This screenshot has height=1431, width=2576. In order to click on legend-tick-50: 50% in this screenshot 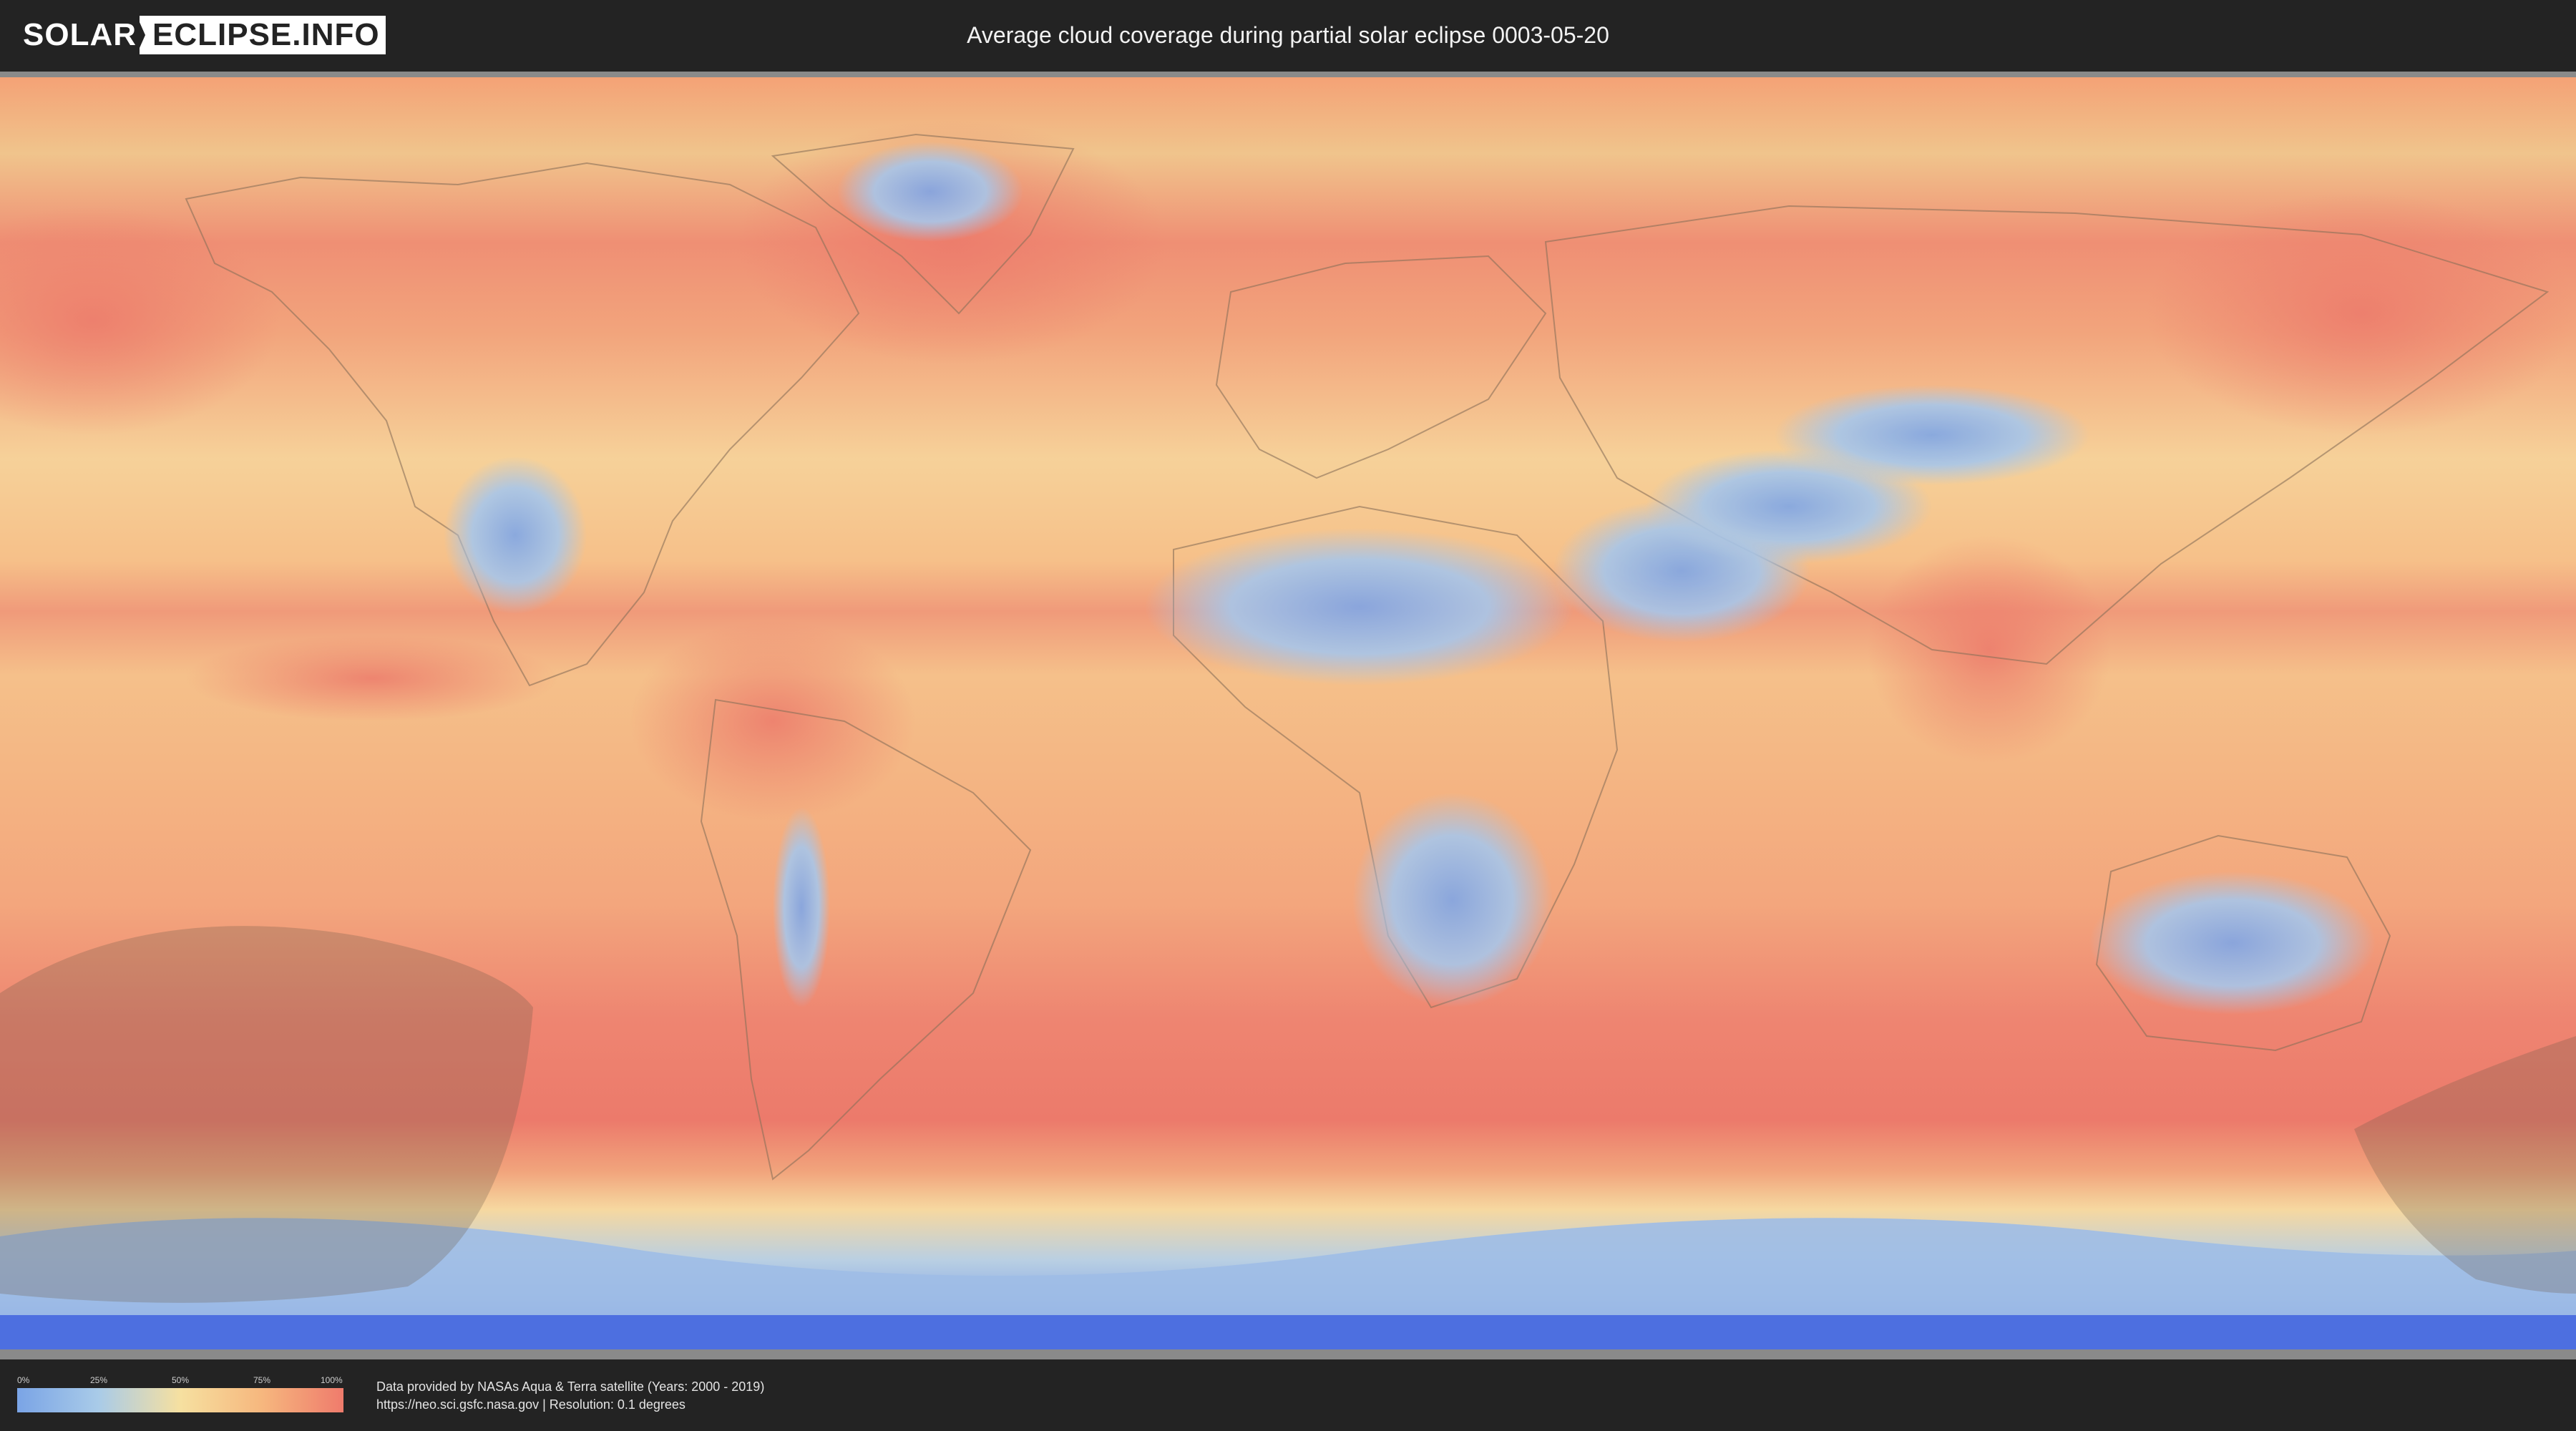, I will do `click(181, 1380)`.